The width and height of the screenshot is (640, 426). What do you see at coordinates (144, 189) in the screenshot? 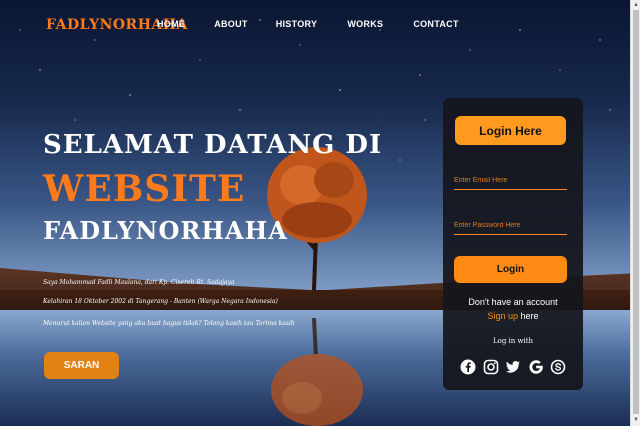
I see `website-heading: WEBSITE` at bounding box center [144, 189].